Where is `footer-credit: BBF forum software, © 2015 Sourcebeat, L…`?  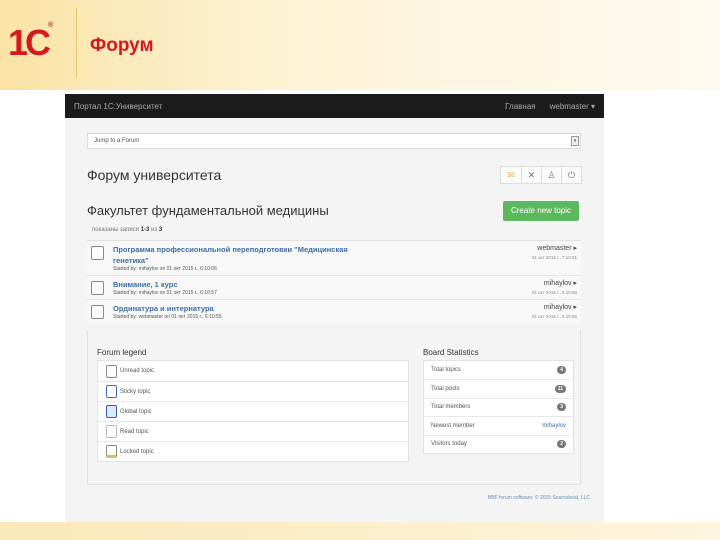 footer-credit: BBF forum software, © 2015 Sourcebeat, L… is located at coordinates (539, 498).